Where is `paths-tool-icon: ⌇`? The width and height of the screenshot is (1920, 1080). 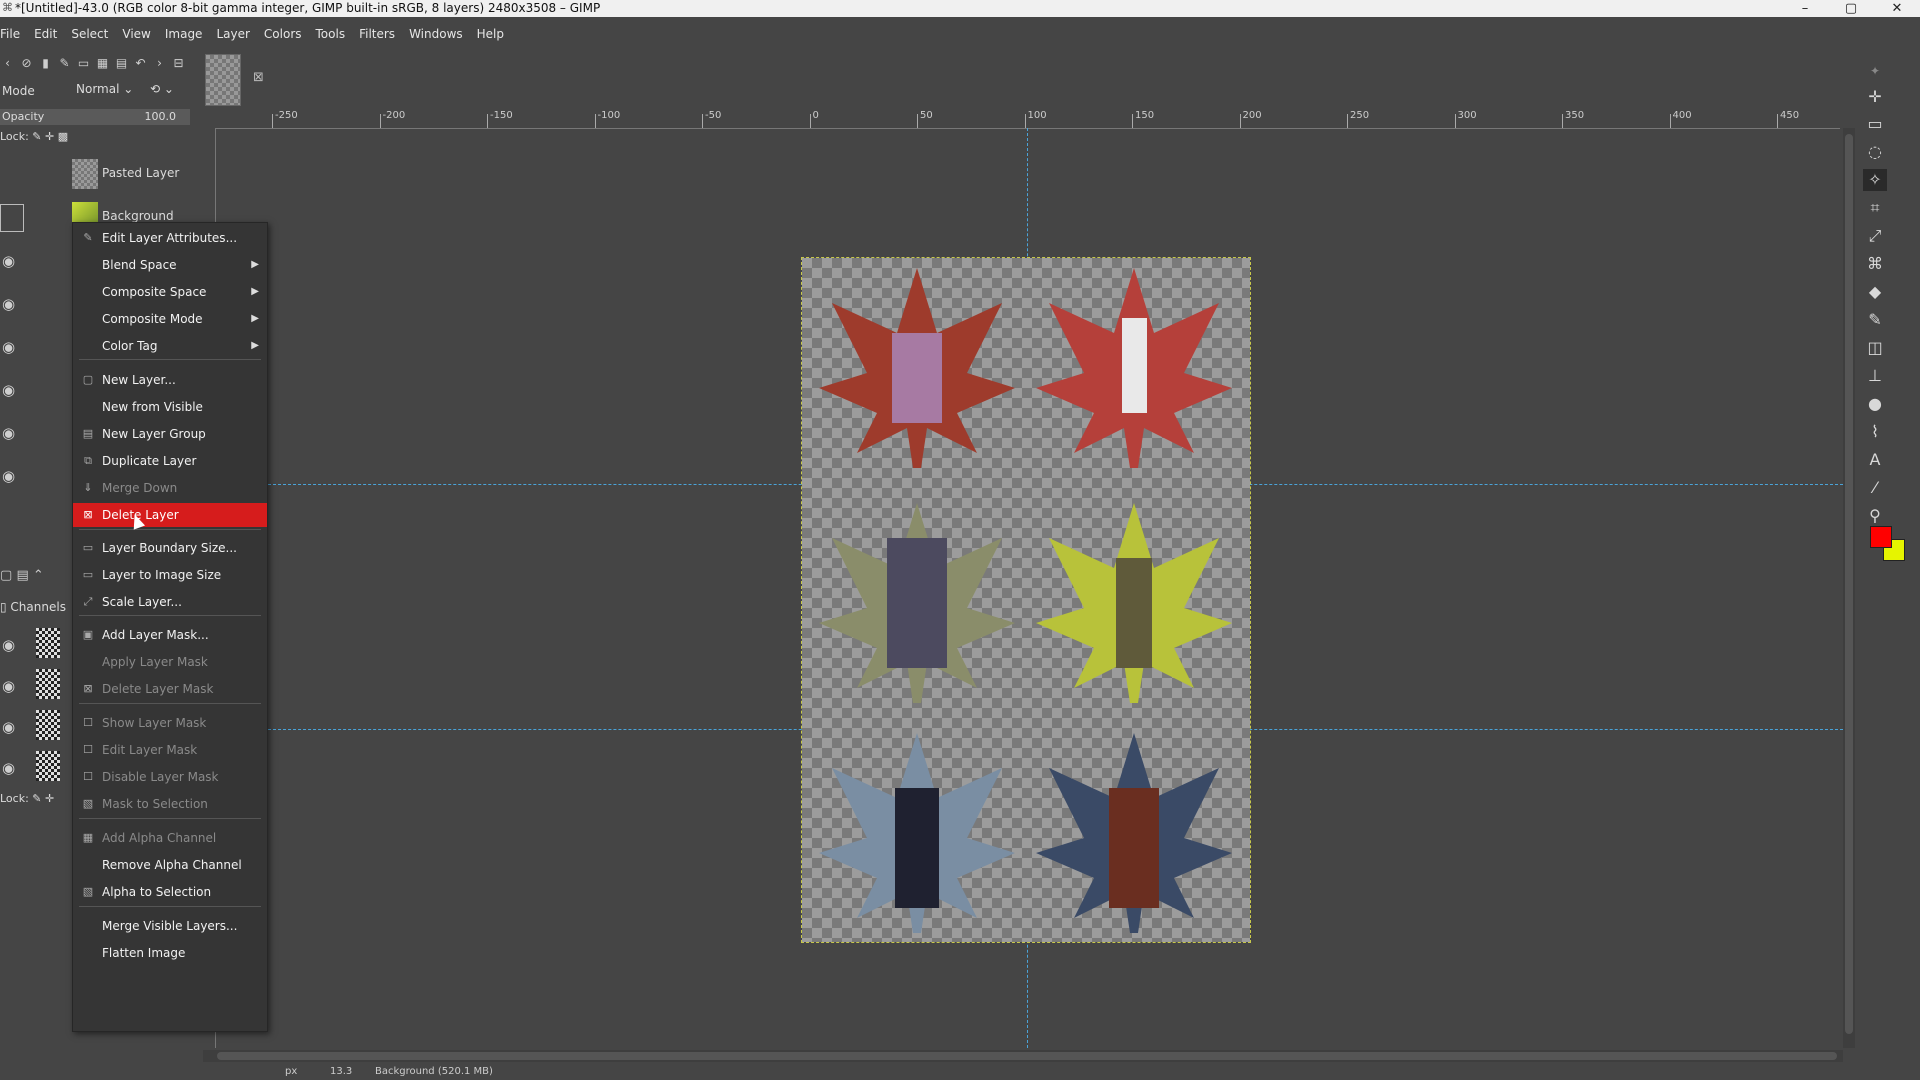 paths-tool-icon: ⌇ is located at coordinates (1875, 432).